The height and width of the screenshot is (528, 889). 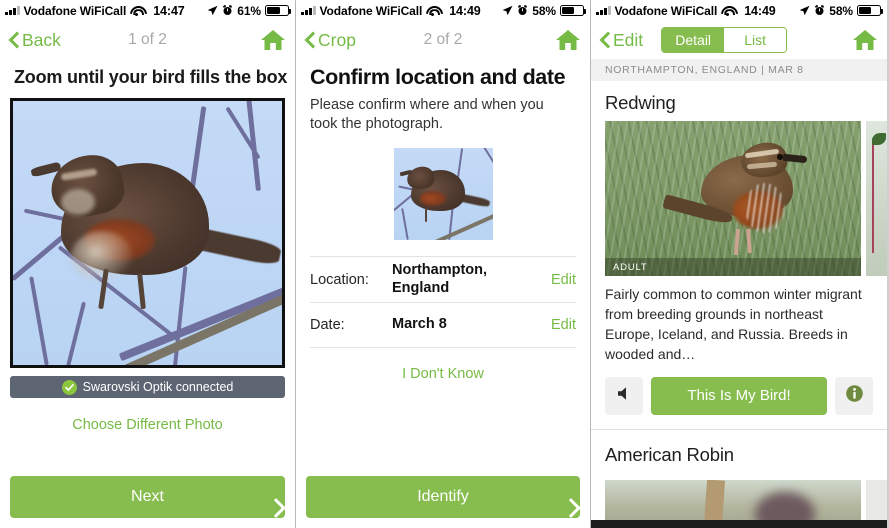 What do you see at coordinates (739, 524) in the screenshot?
I see `bottom-bar` at bounding box center [739, 524].